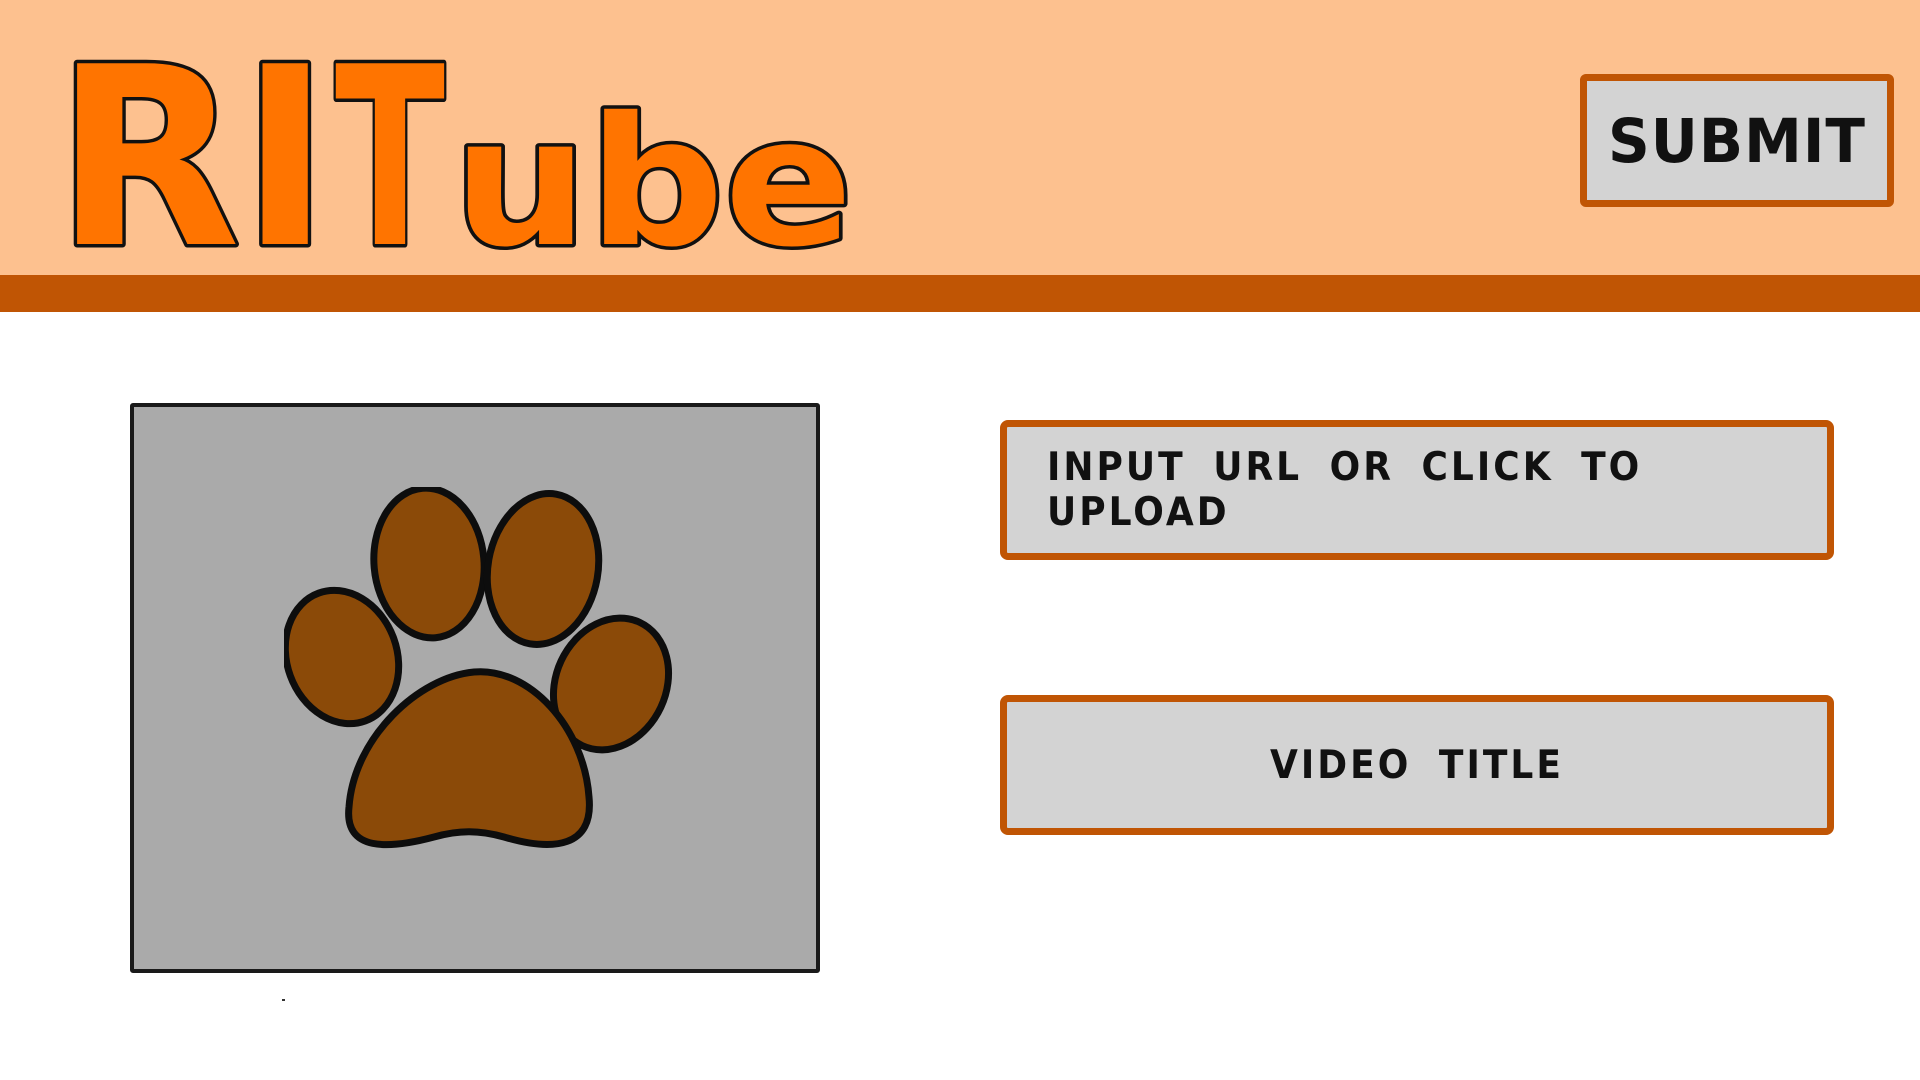 The width and height of the screenshot is (1920, 1080). Describe the element at coordinates (390, 144) in the screenshot. I see `logo-t-text: T` at that location.